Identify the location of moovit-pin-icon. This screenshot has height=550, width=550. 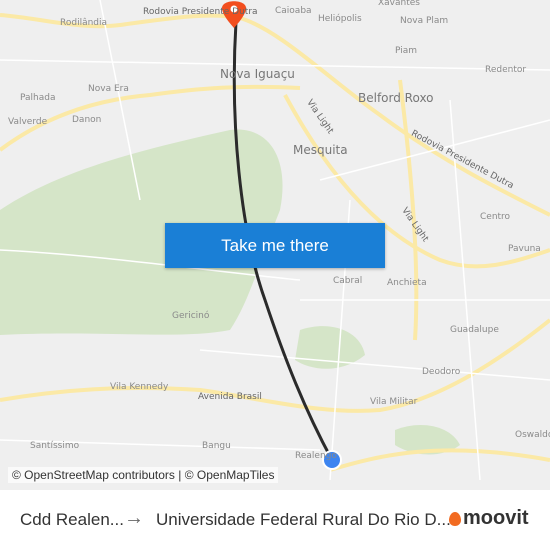
(455, 518).